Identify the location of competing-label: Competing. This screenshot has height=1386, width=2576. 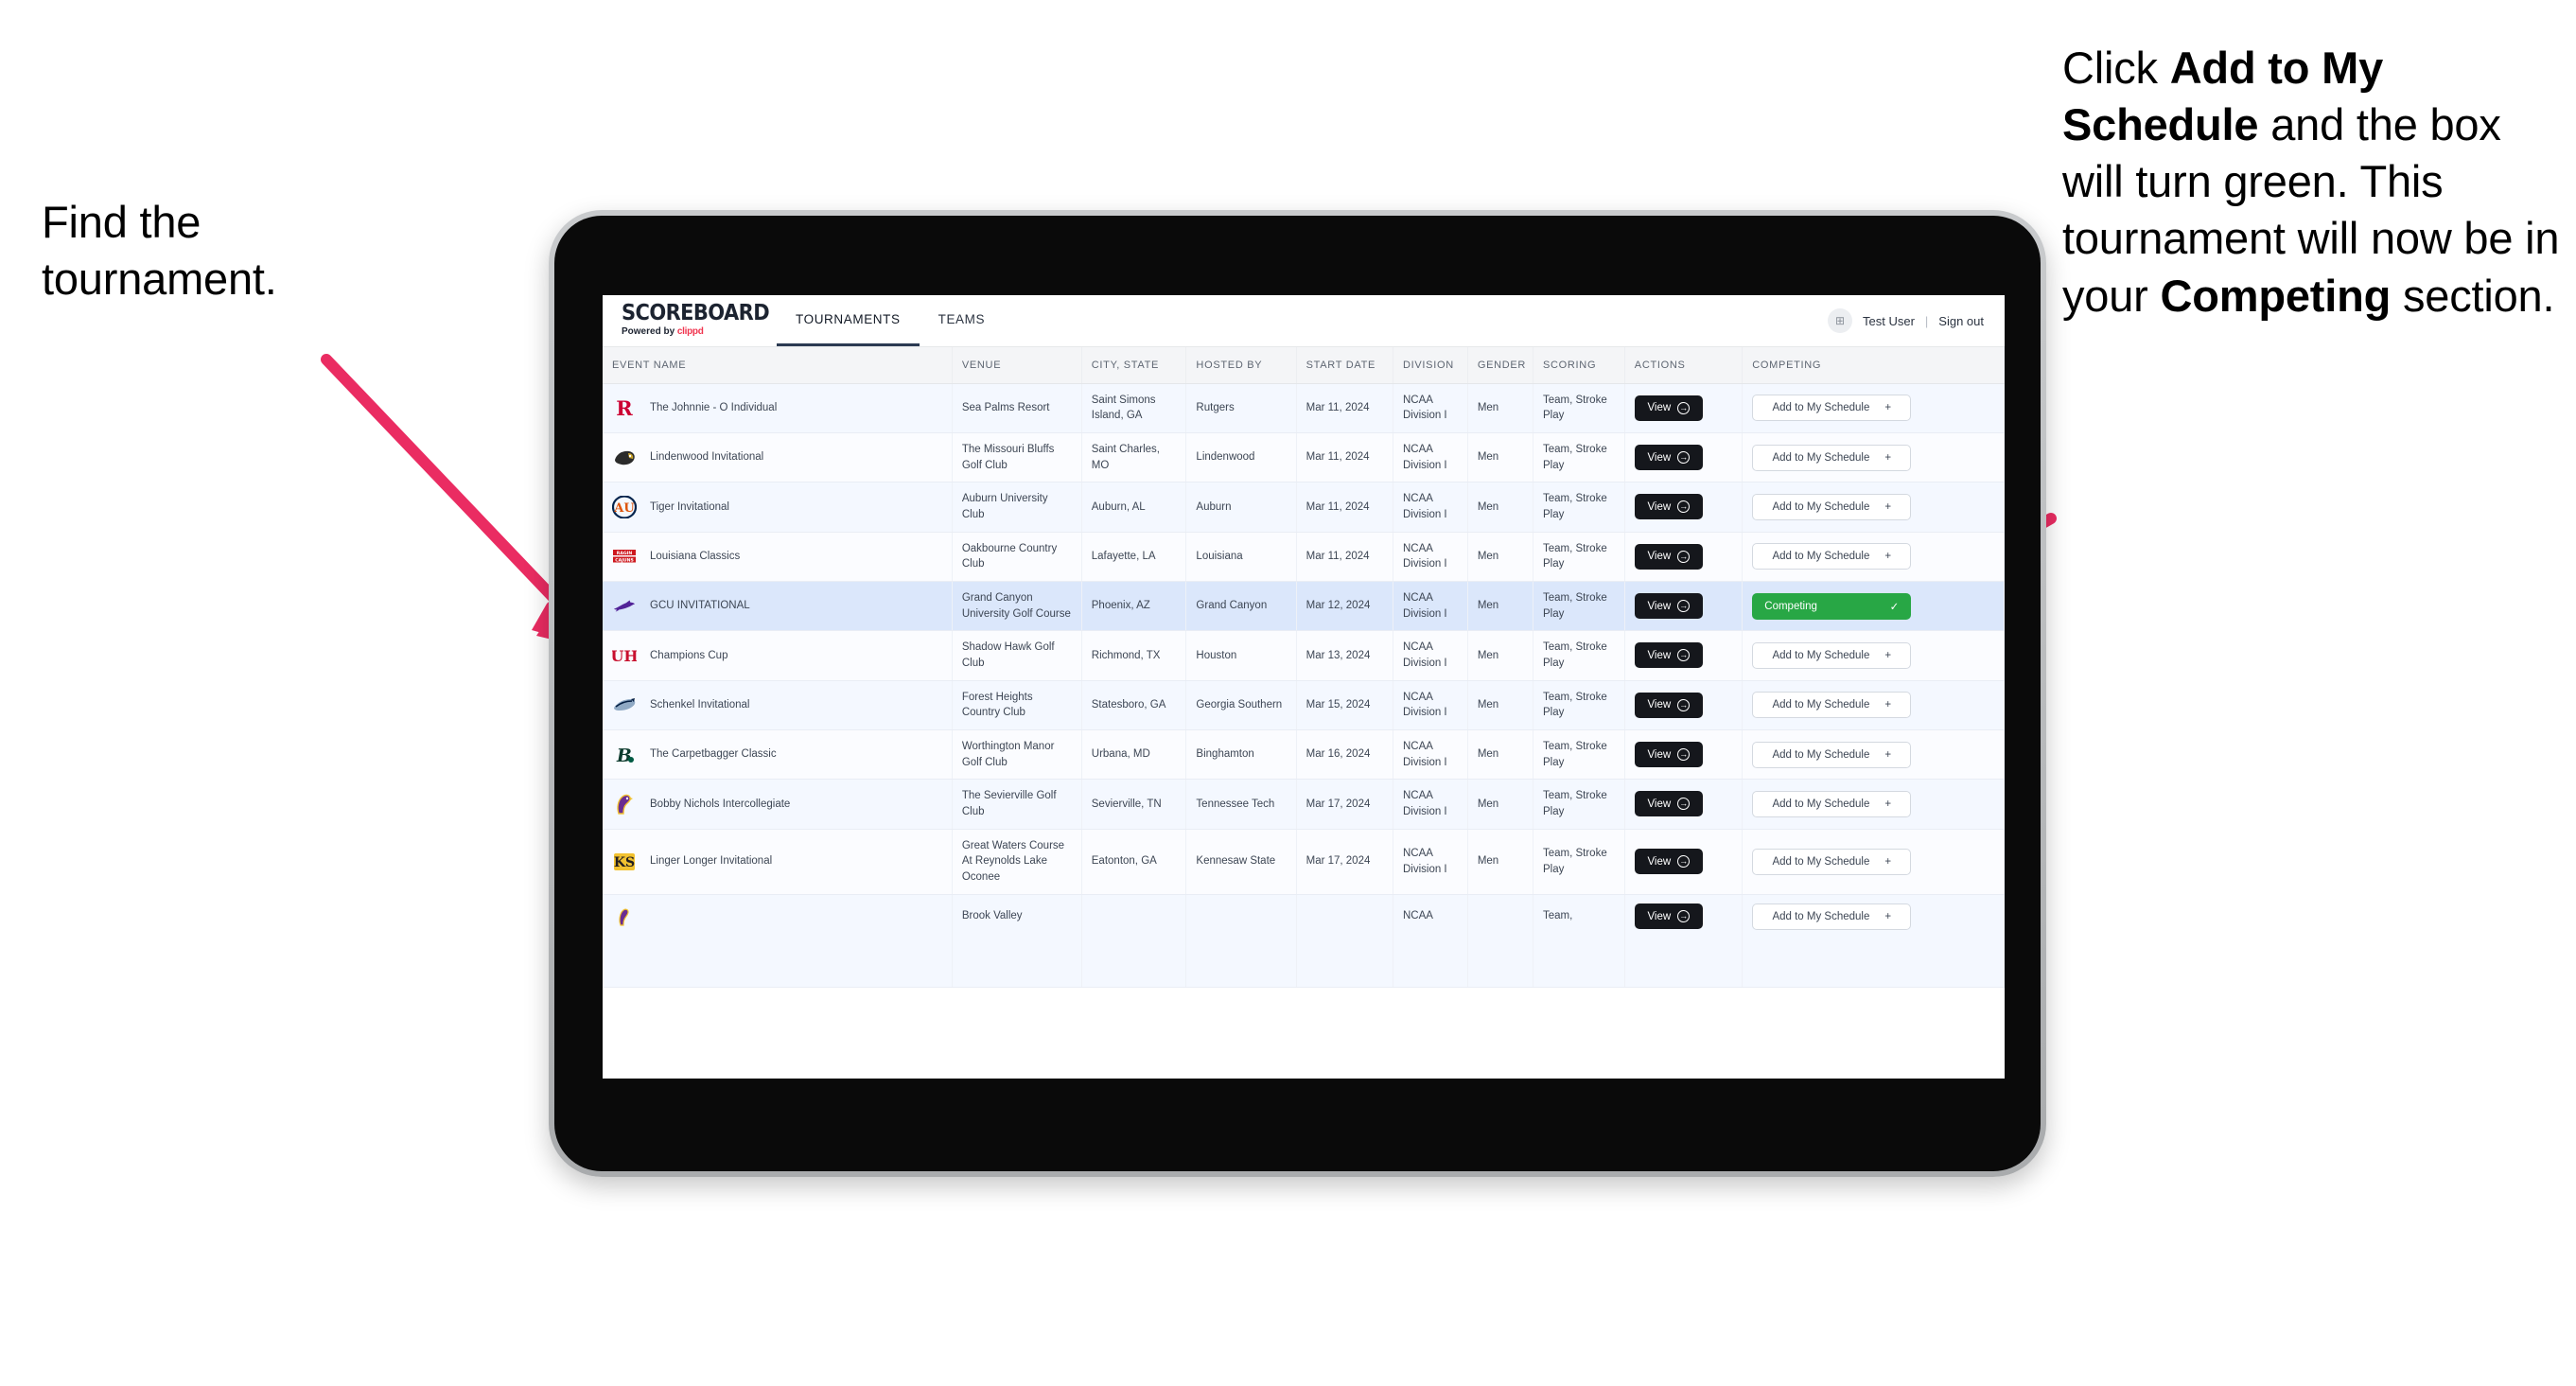
(1790, 606).